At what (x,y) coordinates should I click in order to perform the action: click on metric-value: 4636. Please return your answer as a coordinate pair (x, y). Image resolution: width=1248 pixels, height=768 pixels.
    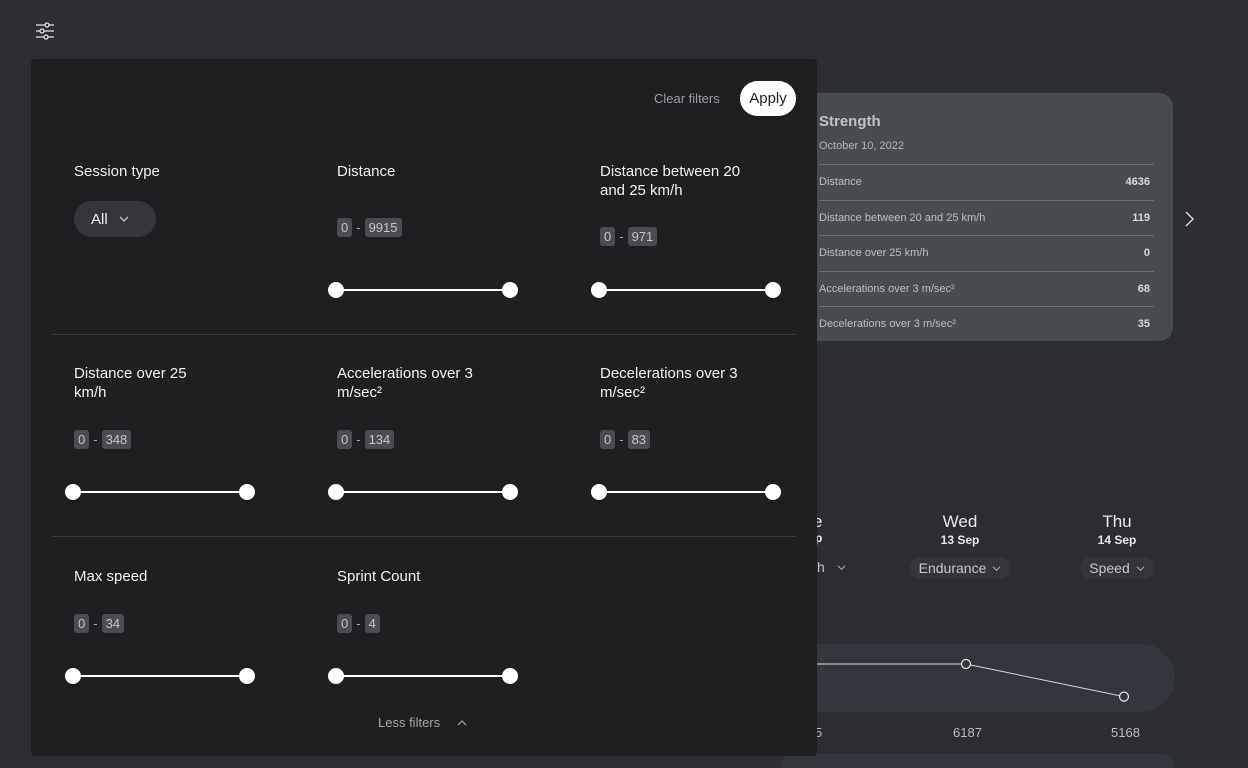
    Looking at the image, I should click on (1137, 182).